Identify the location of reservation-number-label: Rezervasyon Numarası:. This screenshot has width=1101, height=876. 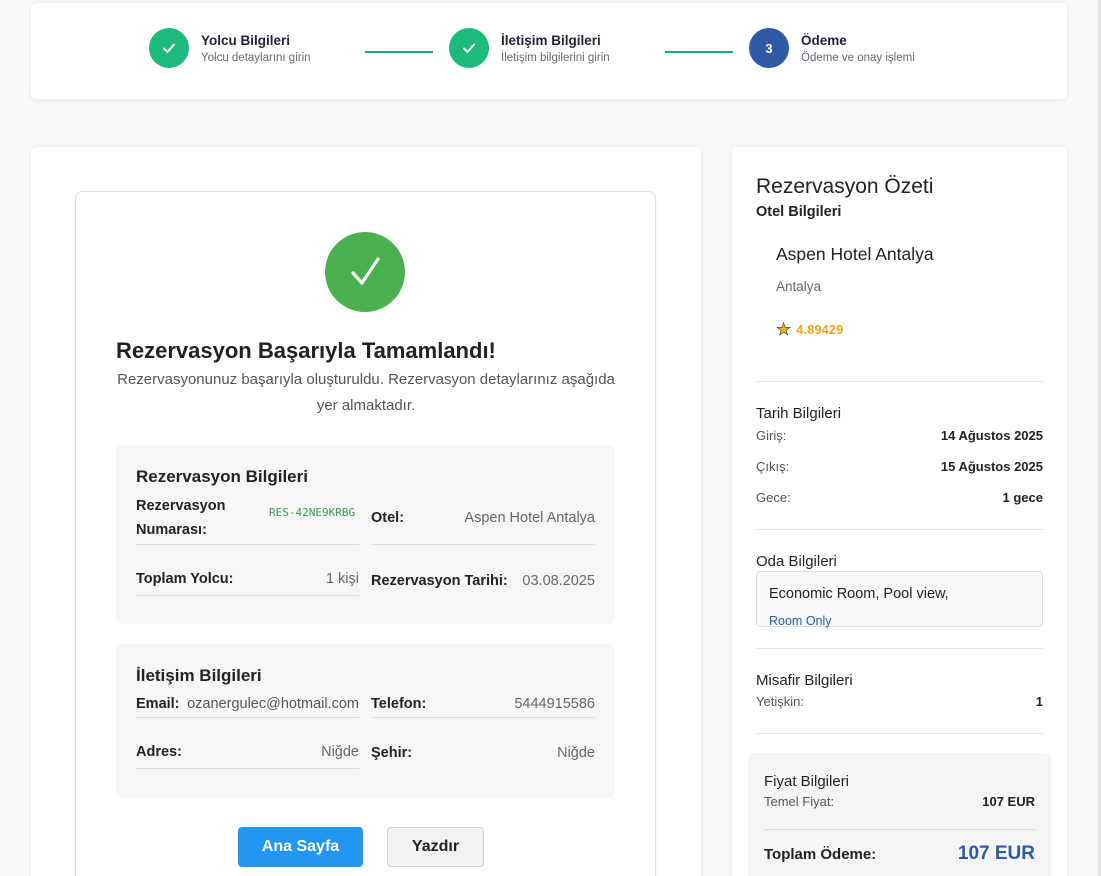
(181, 517).